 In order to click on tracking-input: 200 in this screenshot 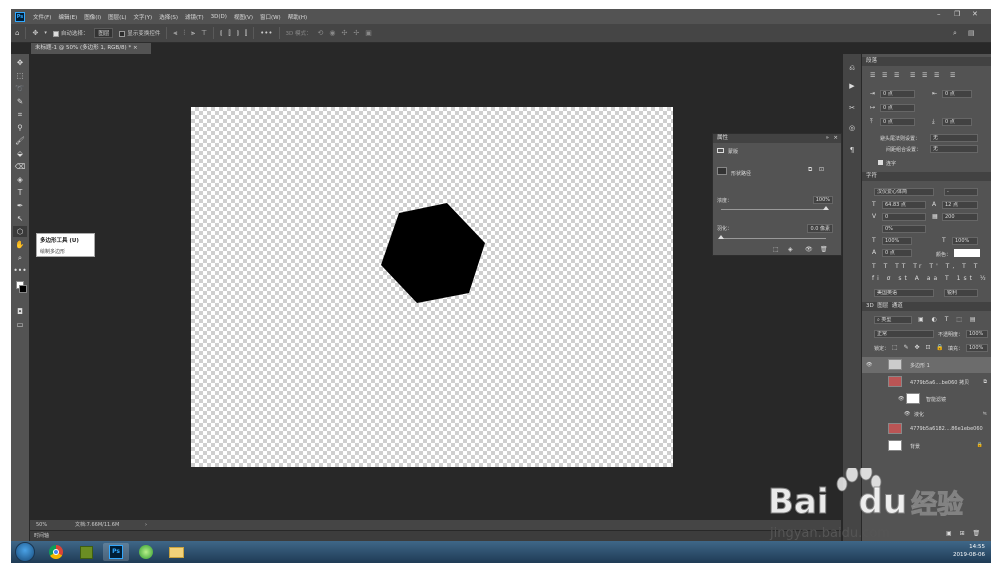, I will do `click(960, 217)`.